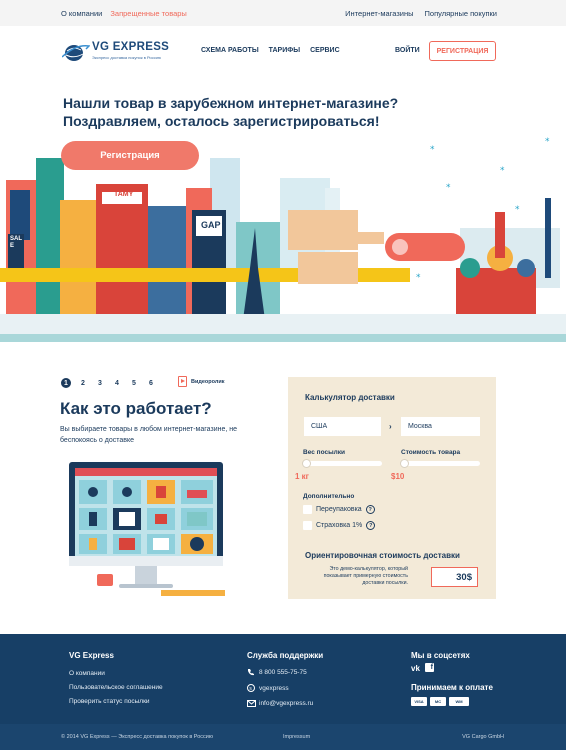  I want to click on vk-icon: vk, so click(415, 668).